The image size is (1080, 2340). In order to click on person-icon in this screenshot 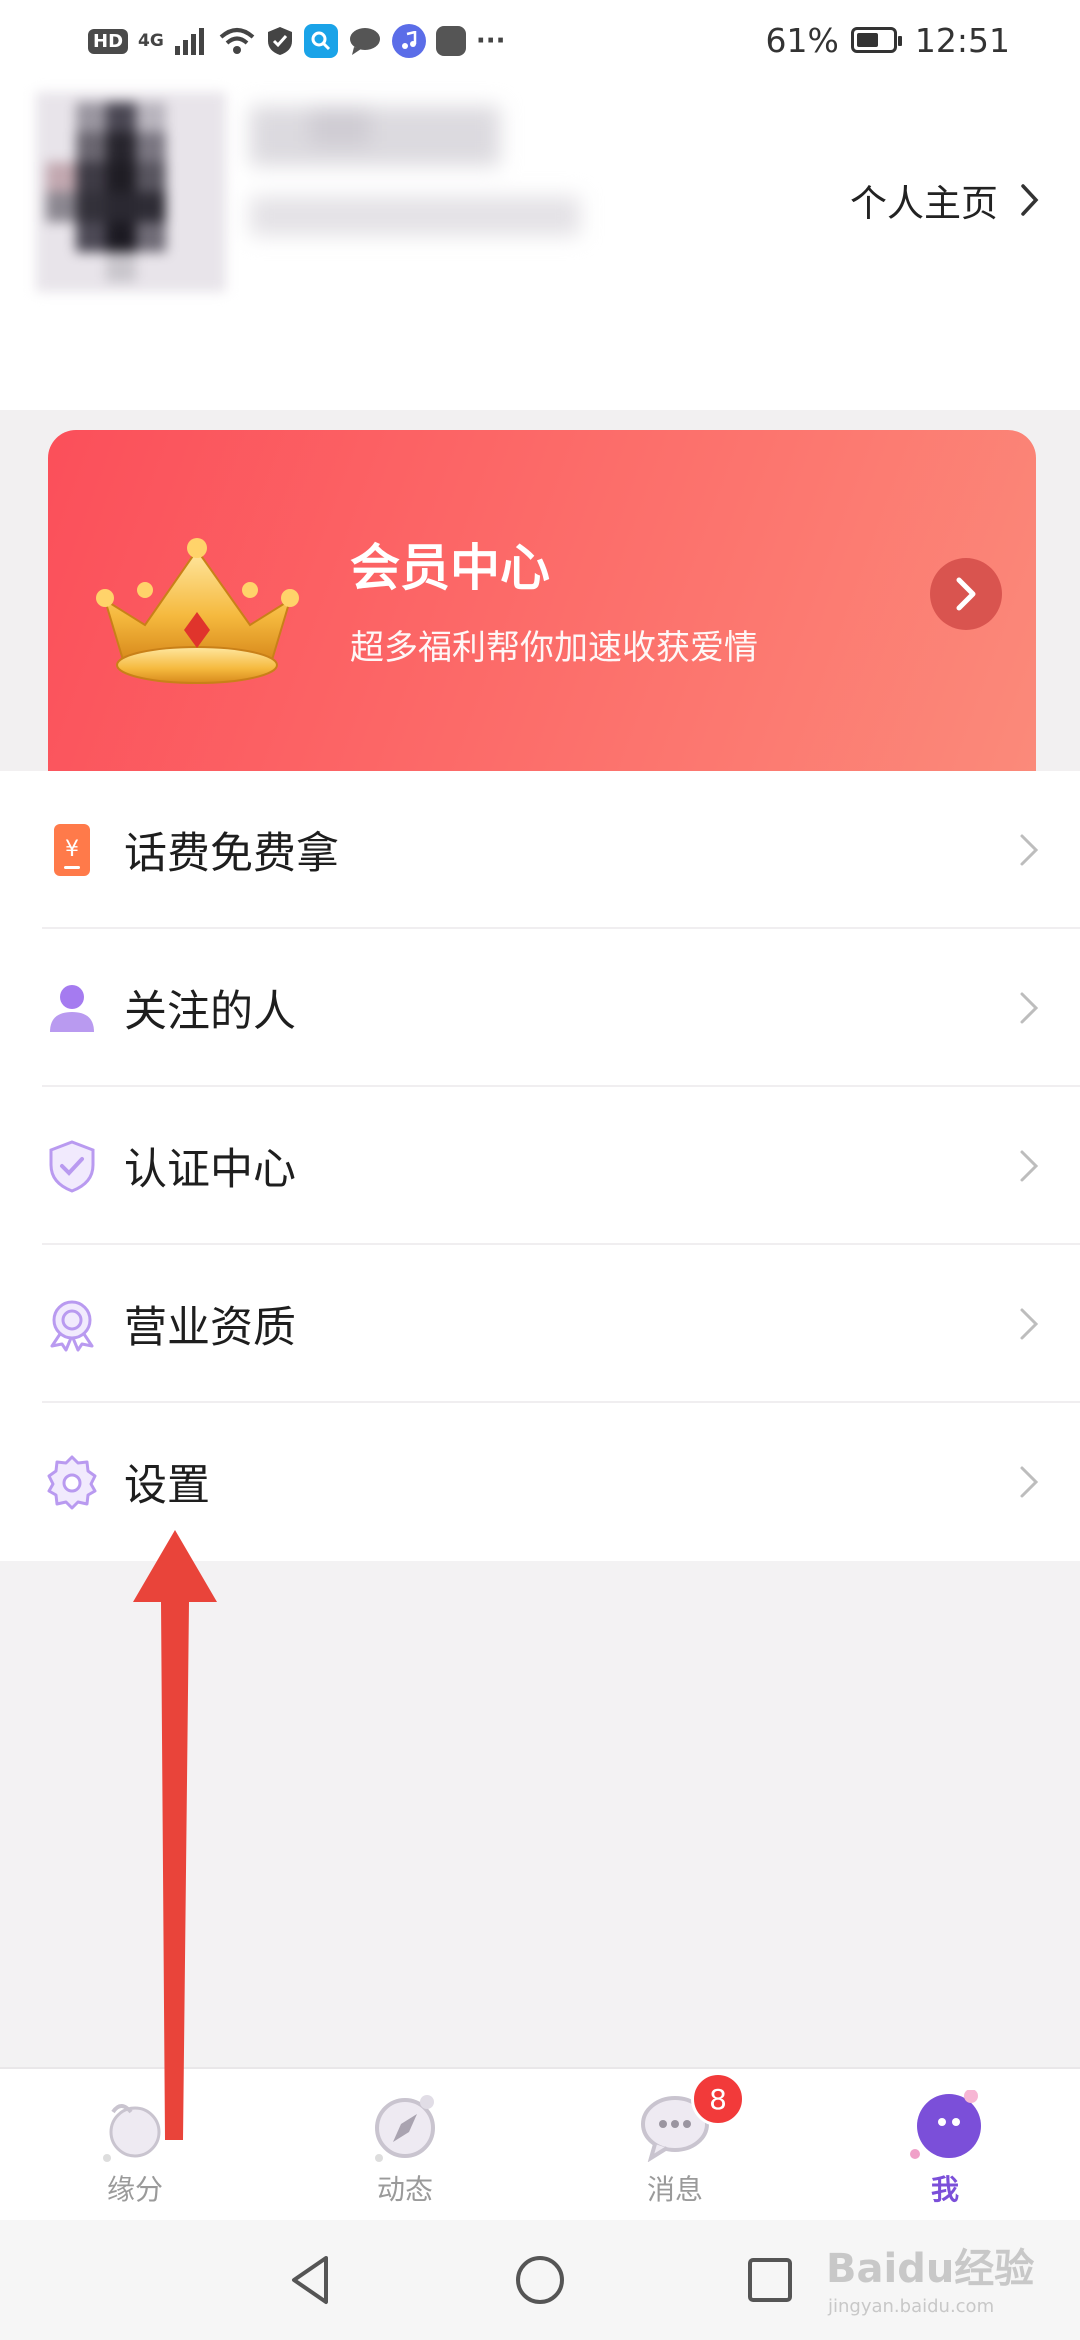, I will do `click(72, 1008)`.